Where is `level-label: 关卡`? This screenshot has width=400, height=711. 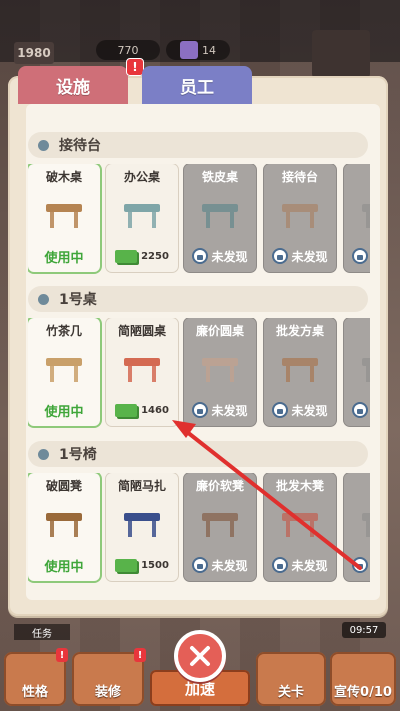 level-label: 关卡 is located at coordinates (290, 692).